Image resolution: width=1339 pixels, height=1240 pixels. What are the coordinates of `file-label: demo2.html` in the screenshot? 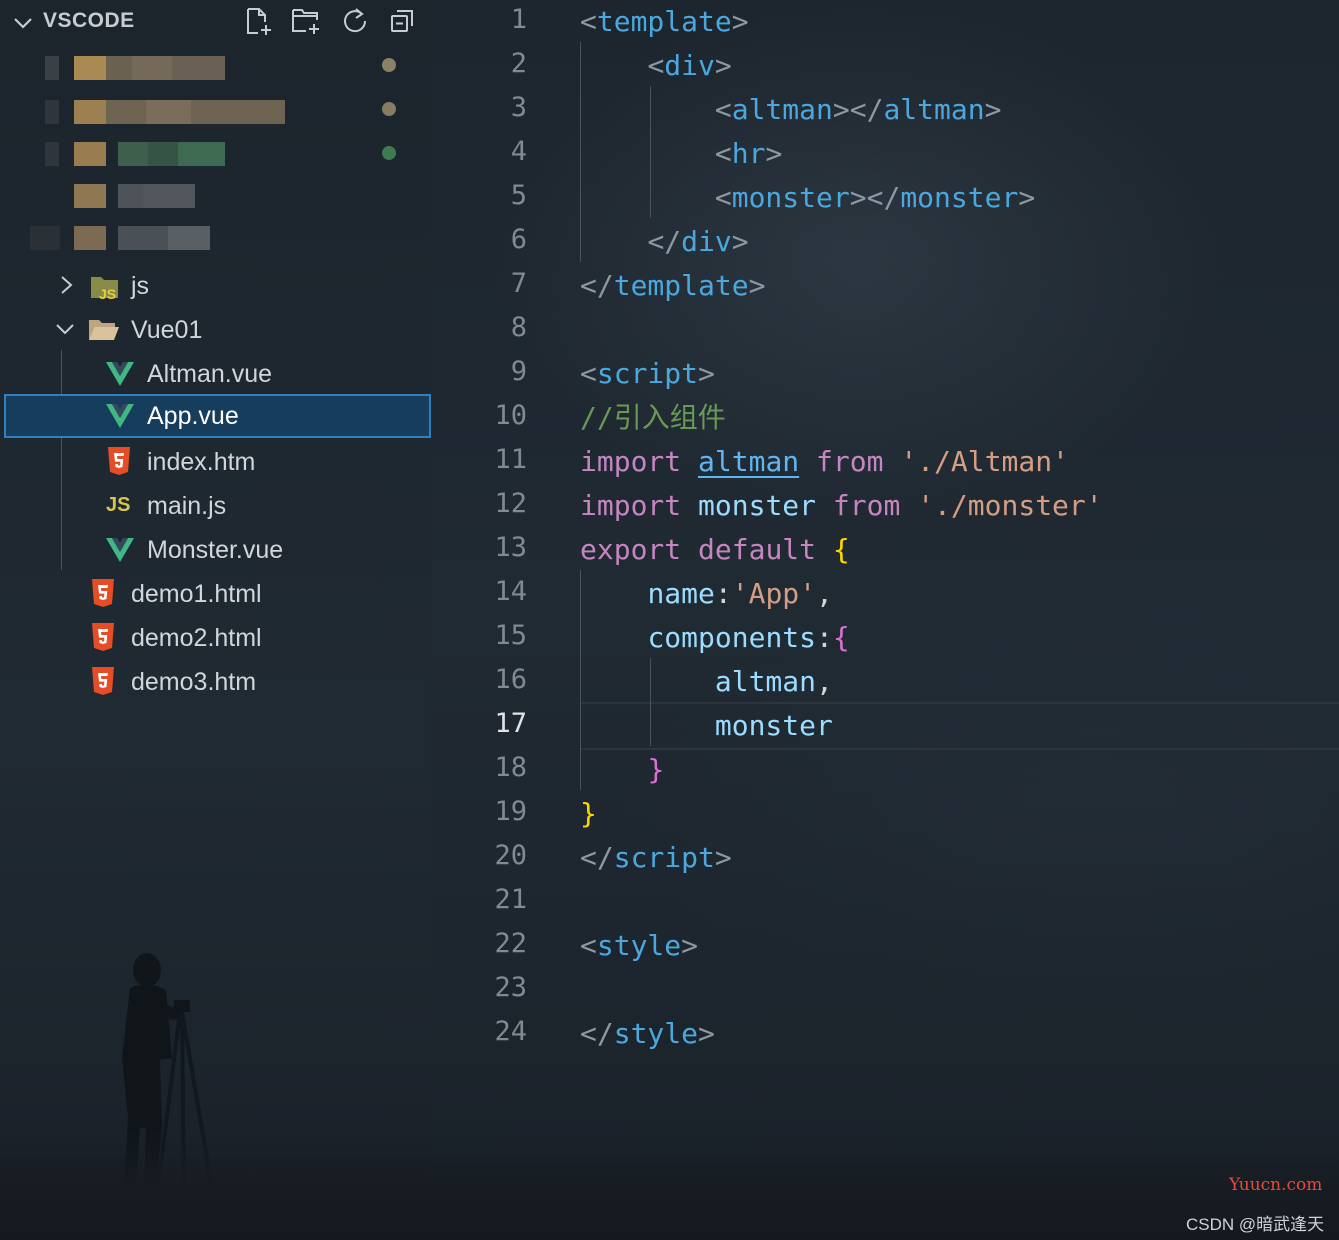 It's located at (196, 638).